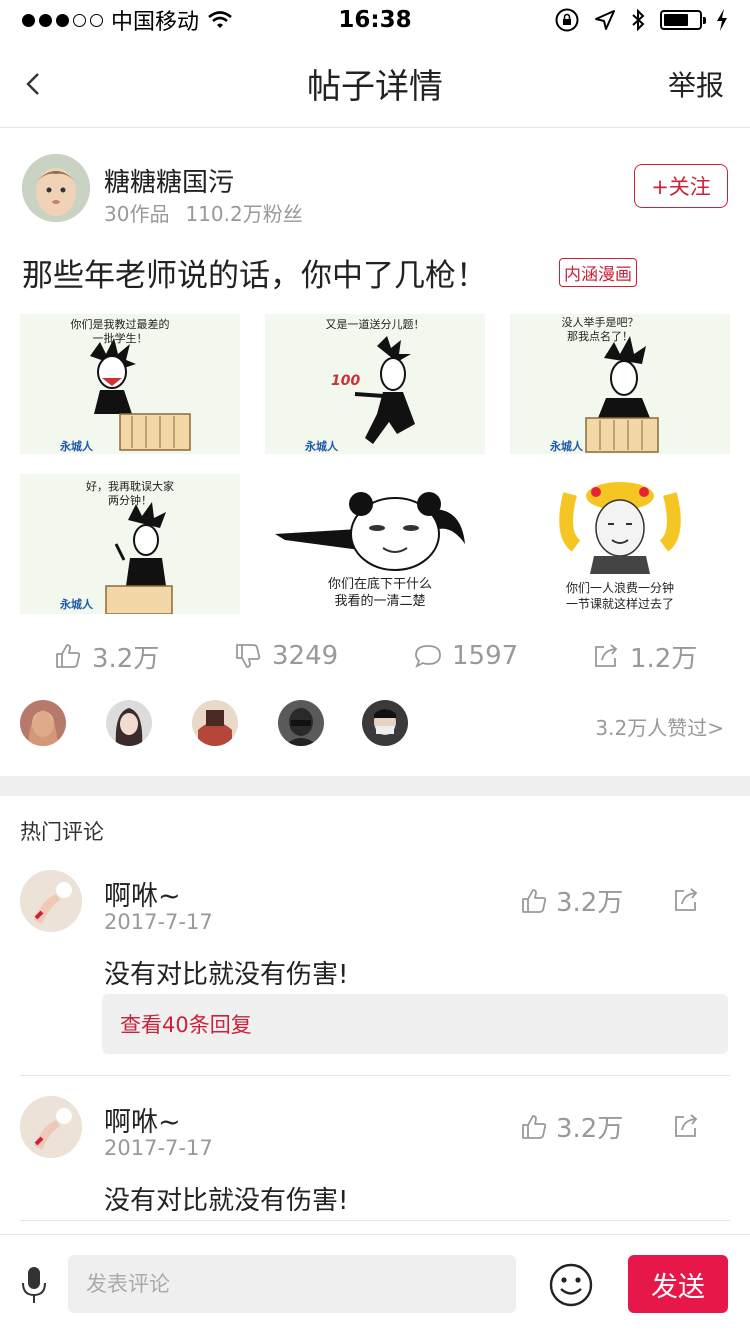 Image resolution: width=750 pixels, height=1334 pixels. What do you see at coordinates (375, 786) in the screenshot?
I see `section-separator` at bounding box center [375, 786].